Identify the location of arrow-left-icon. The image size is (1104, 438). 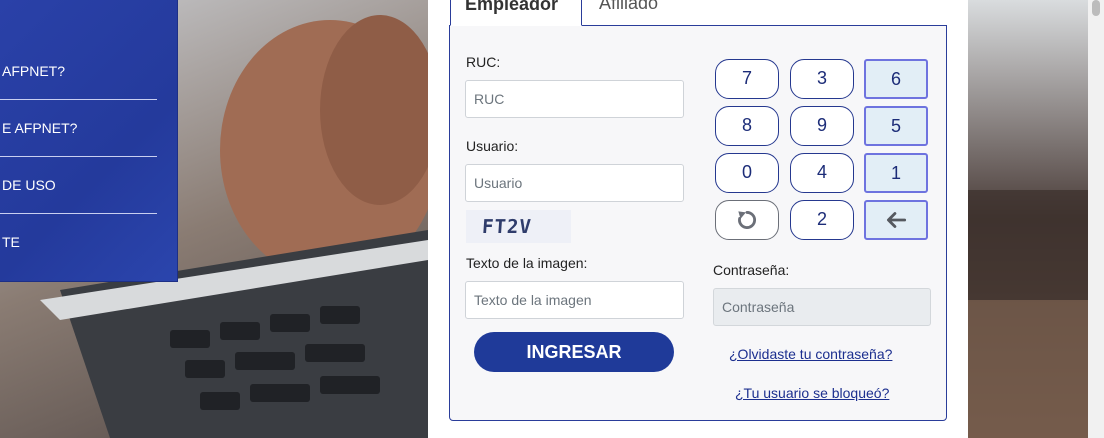
(897, 220).